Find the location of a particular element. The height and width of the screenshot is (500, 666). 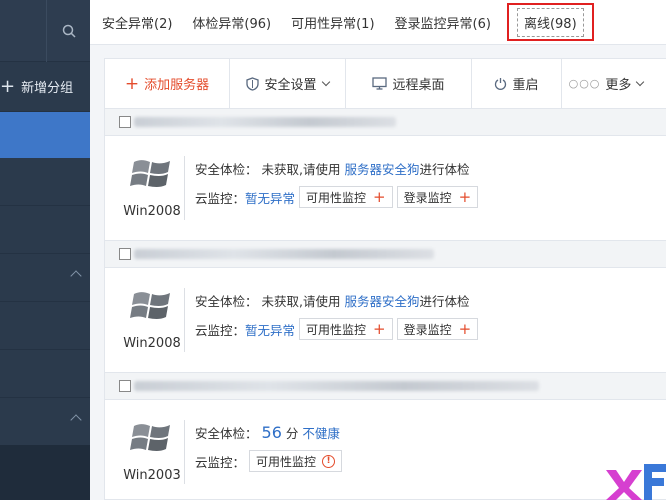

security-settings-dropdown: 安全设置 is located at coordinates (288, 83).